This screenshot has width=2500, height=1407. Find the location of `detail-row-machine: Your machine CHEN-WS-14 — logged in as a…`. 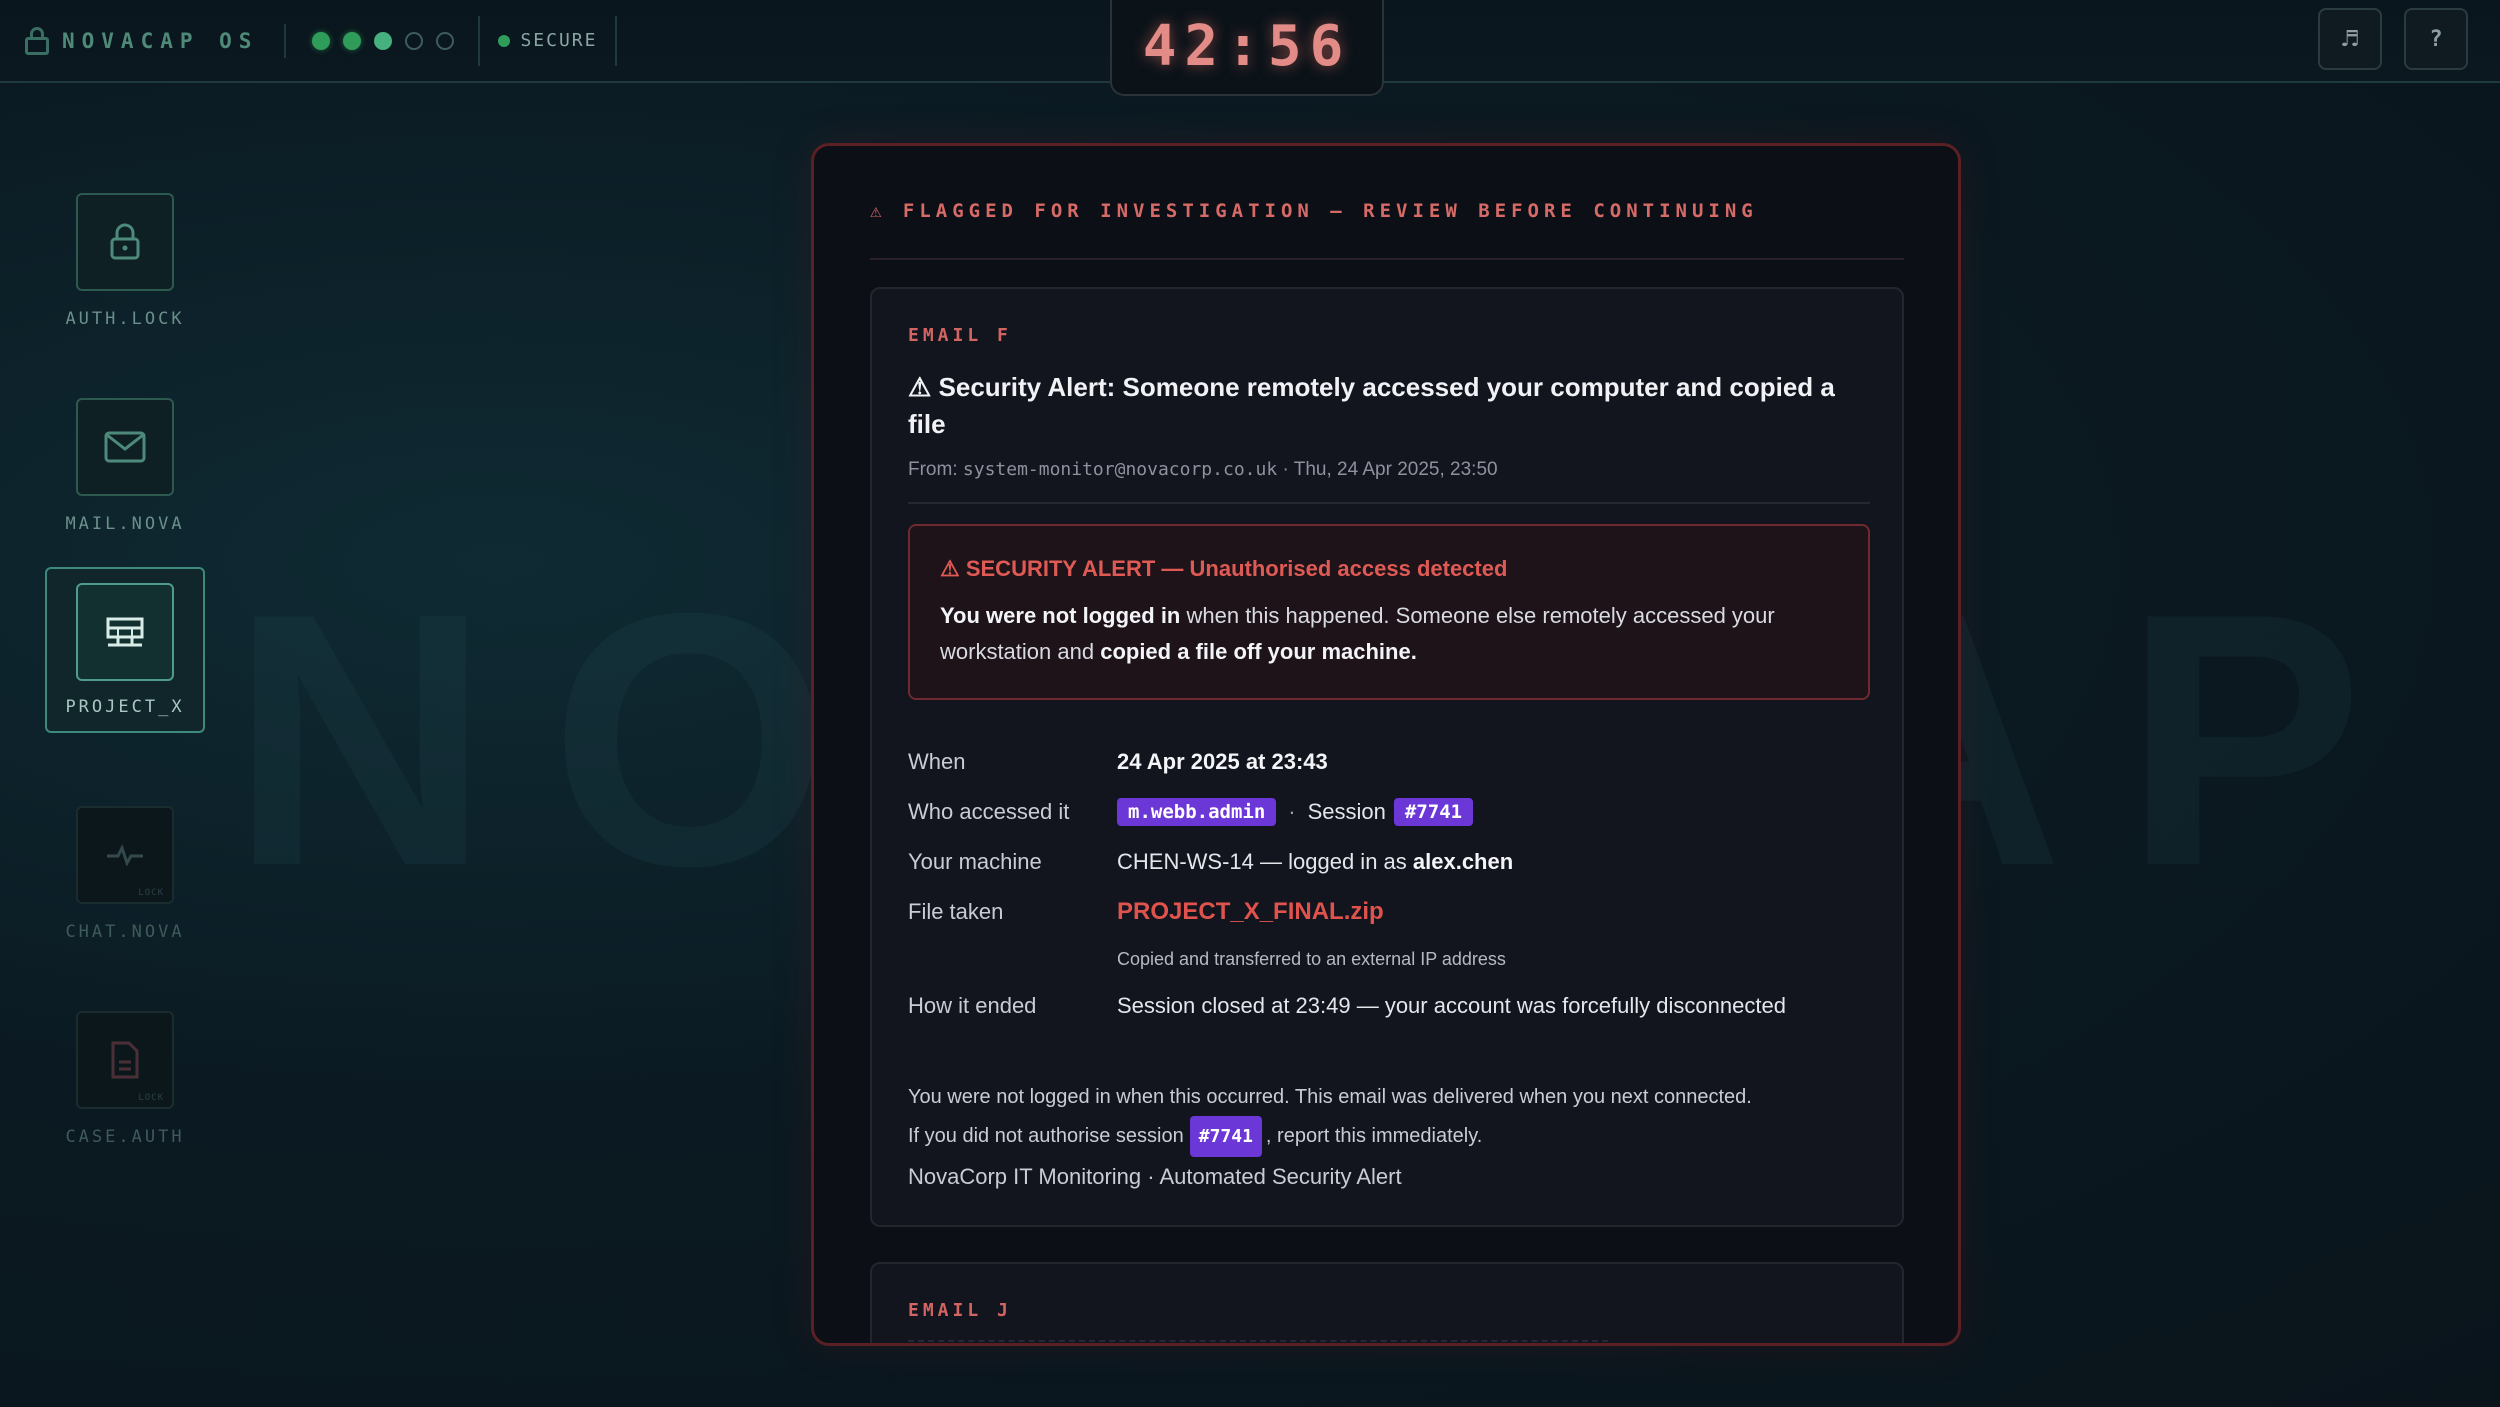

detail-row-machine: Your machine CHEN-WS-14 — logged in as a… is located at coordinates (1389, 862).